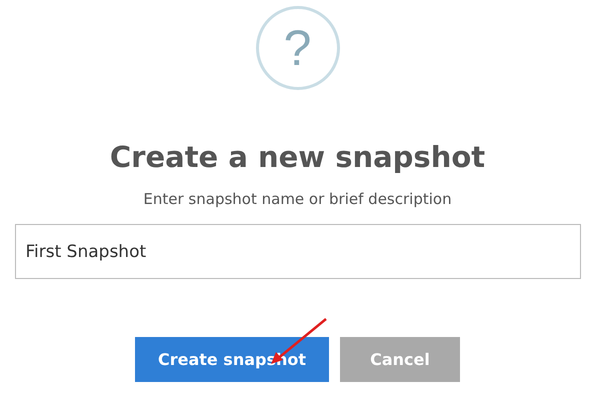 This screenshot has height=420, width=595. Describe the element at coordinates (298, 157) in the screenshot. I see `dialog-title: Create a new snapshot` at that location.